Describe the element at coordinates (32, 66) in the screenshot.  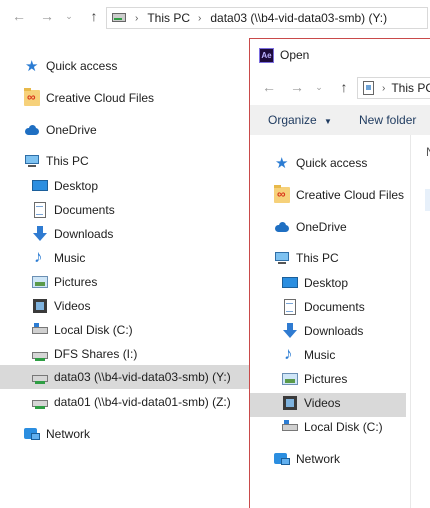
I see `star-icon` at that location.